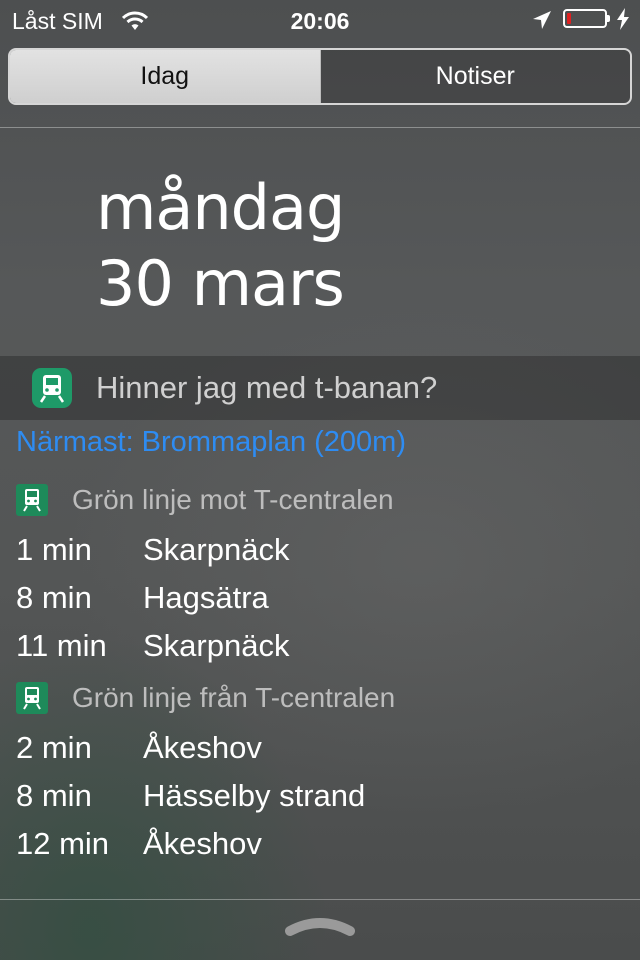 Image resolution: width=640 pixels, height=960 pixels. What do you see at coordinates (542, 22) in the screenshot?
I see `location-arrow-icon` at bounding box center [542, 22].